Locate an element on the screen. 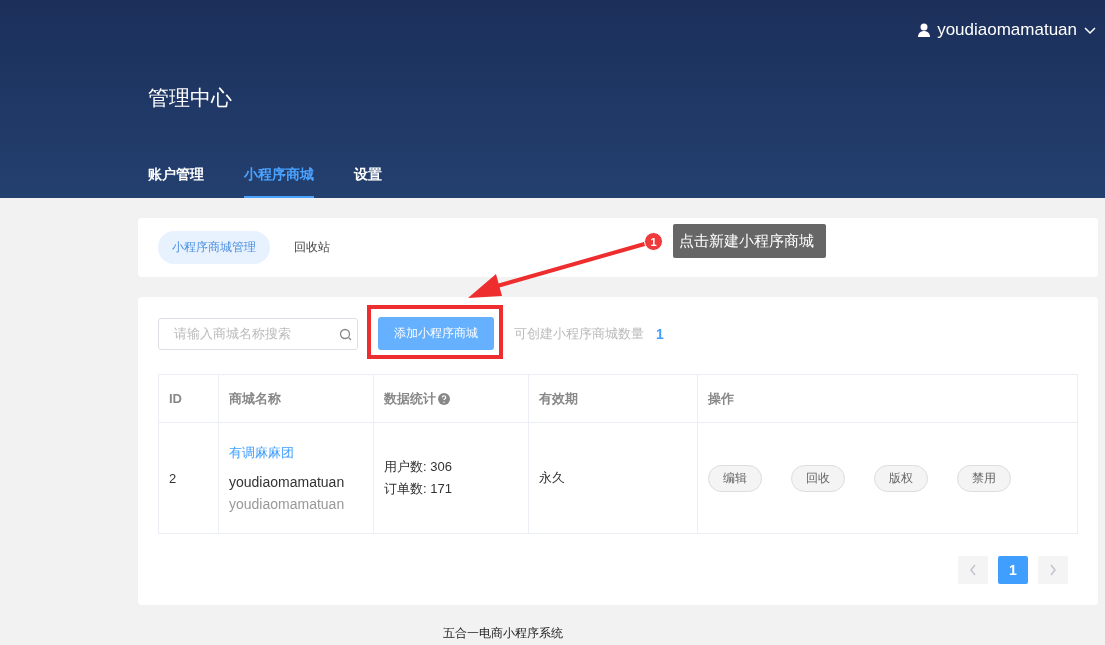 The height and width of the screenshot is (645, 1105). search-field: 请输入商城名称搜索 is located at coordinates (258, 333).